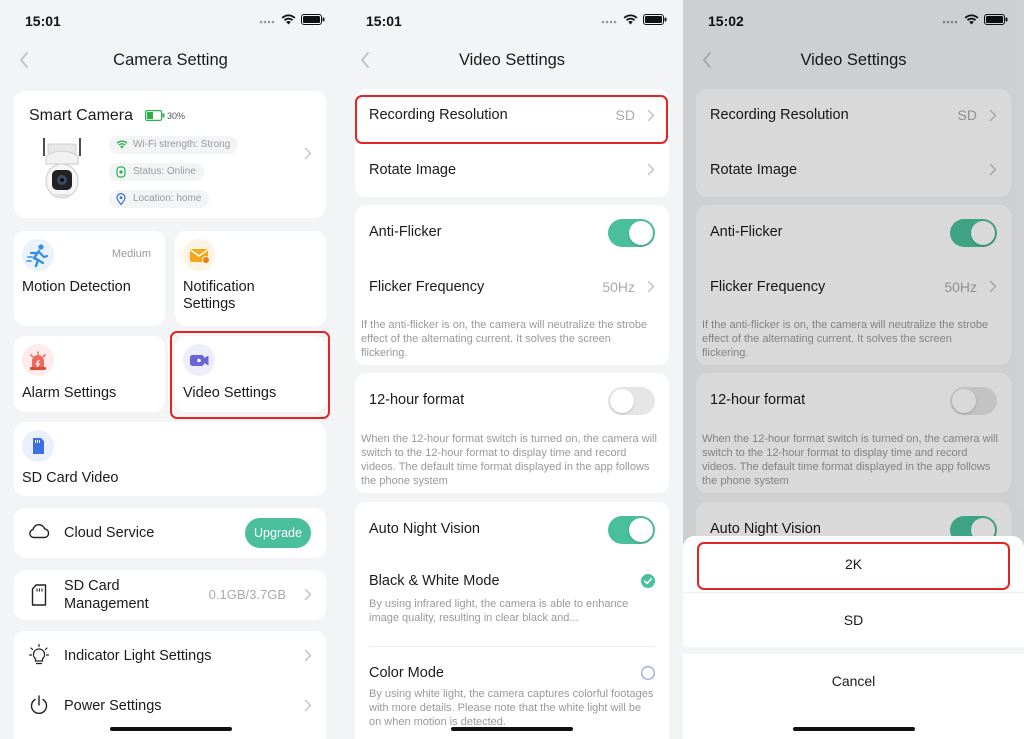 This screenshot has height=739, width=1024. I want to click on motion-detection-label: Motion Detection, so click(76, 287).